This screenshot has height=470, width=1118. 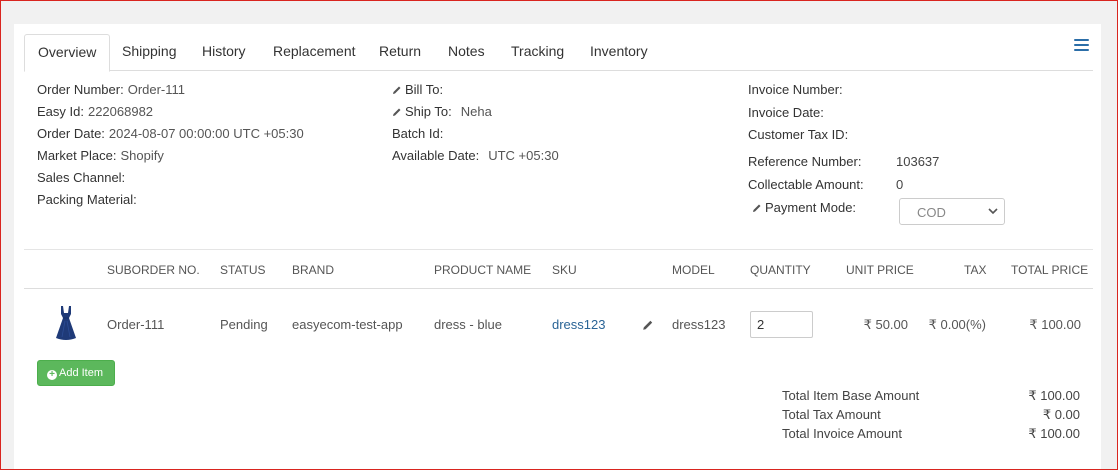 What do you see at coordinates (153, 270) in the screenshot?
I see `col-header-suborder: SUBORDER NO.` at bounding box center [153, 270].